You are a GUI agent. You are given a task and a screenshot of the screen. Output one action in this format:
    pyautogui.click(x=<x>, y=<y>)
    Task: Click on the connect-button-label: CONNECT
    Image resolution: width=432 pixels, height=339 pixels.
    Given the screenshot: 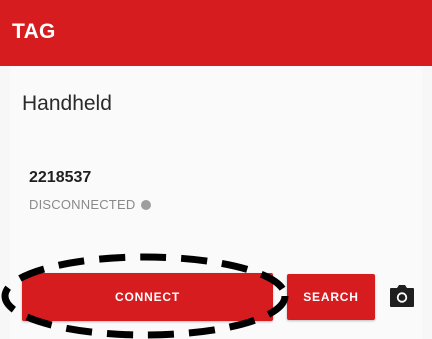 What is the action you would take?
    pyautogui.click(x=147, y=297)
    